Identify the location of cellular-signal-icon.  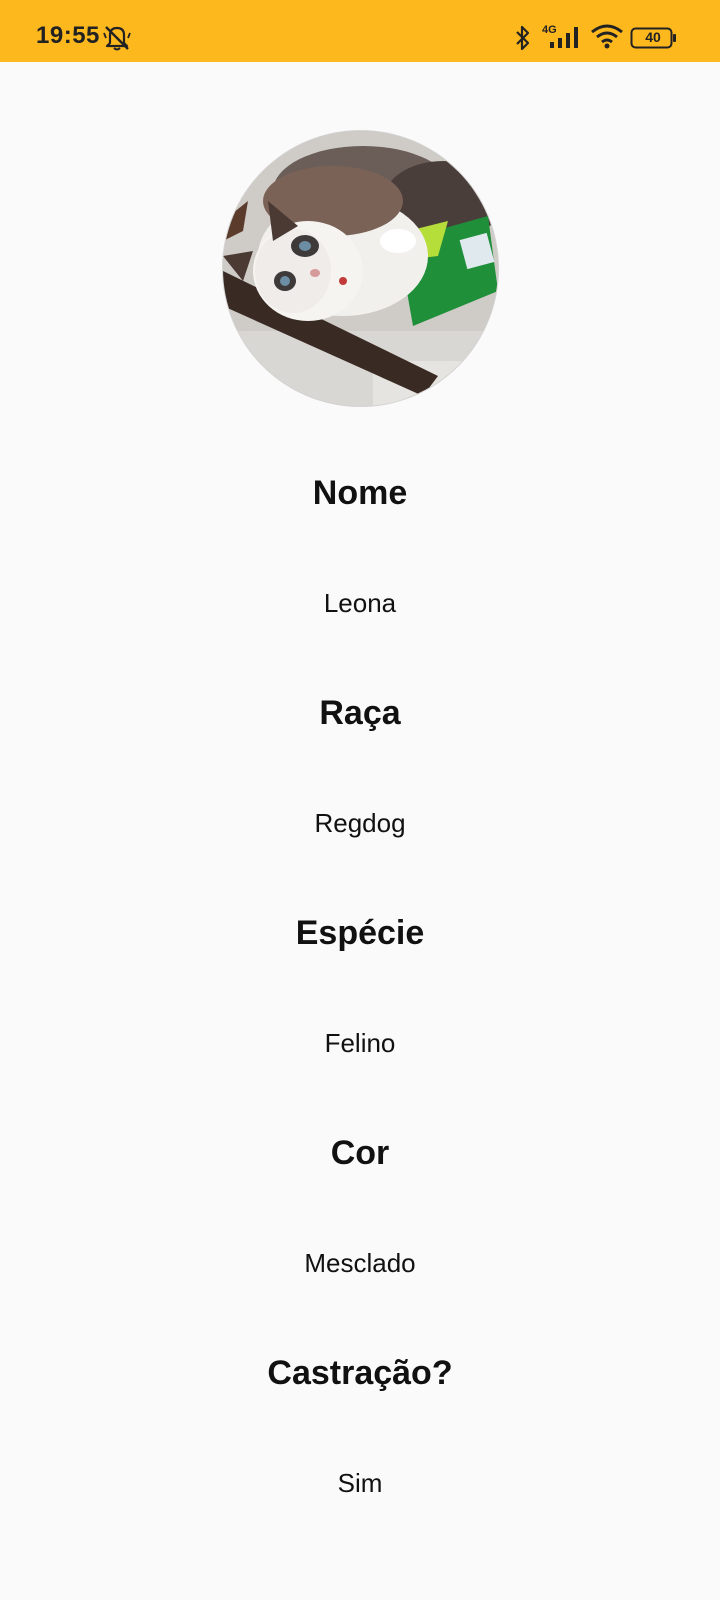
(564, 37).